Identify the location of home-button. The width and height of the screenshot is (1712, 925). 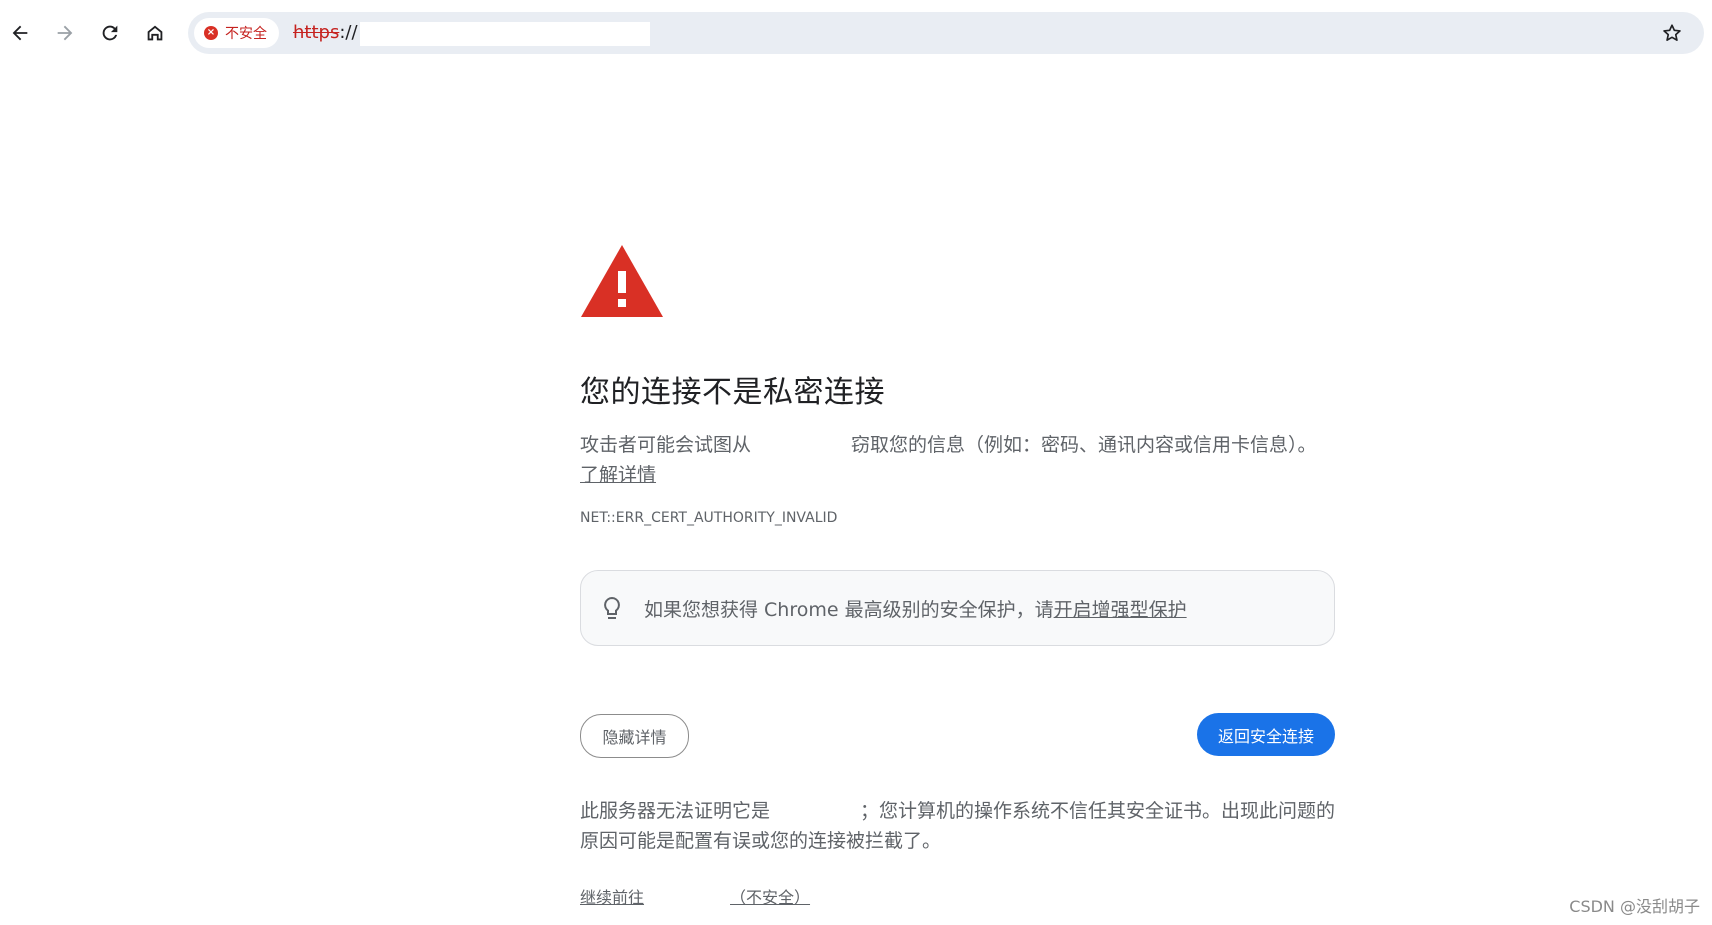
(155, 33).